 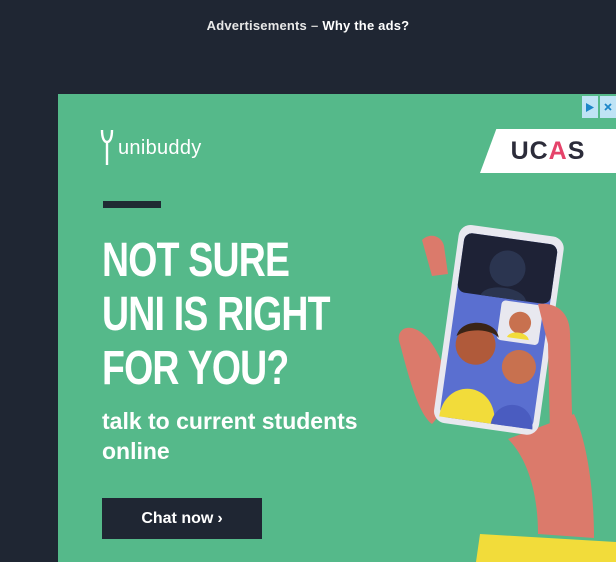 What do you see at coordinates (160, 147) in the screenshot?
I see `brand-name: unibuddy` at bounding box center [160, 147].